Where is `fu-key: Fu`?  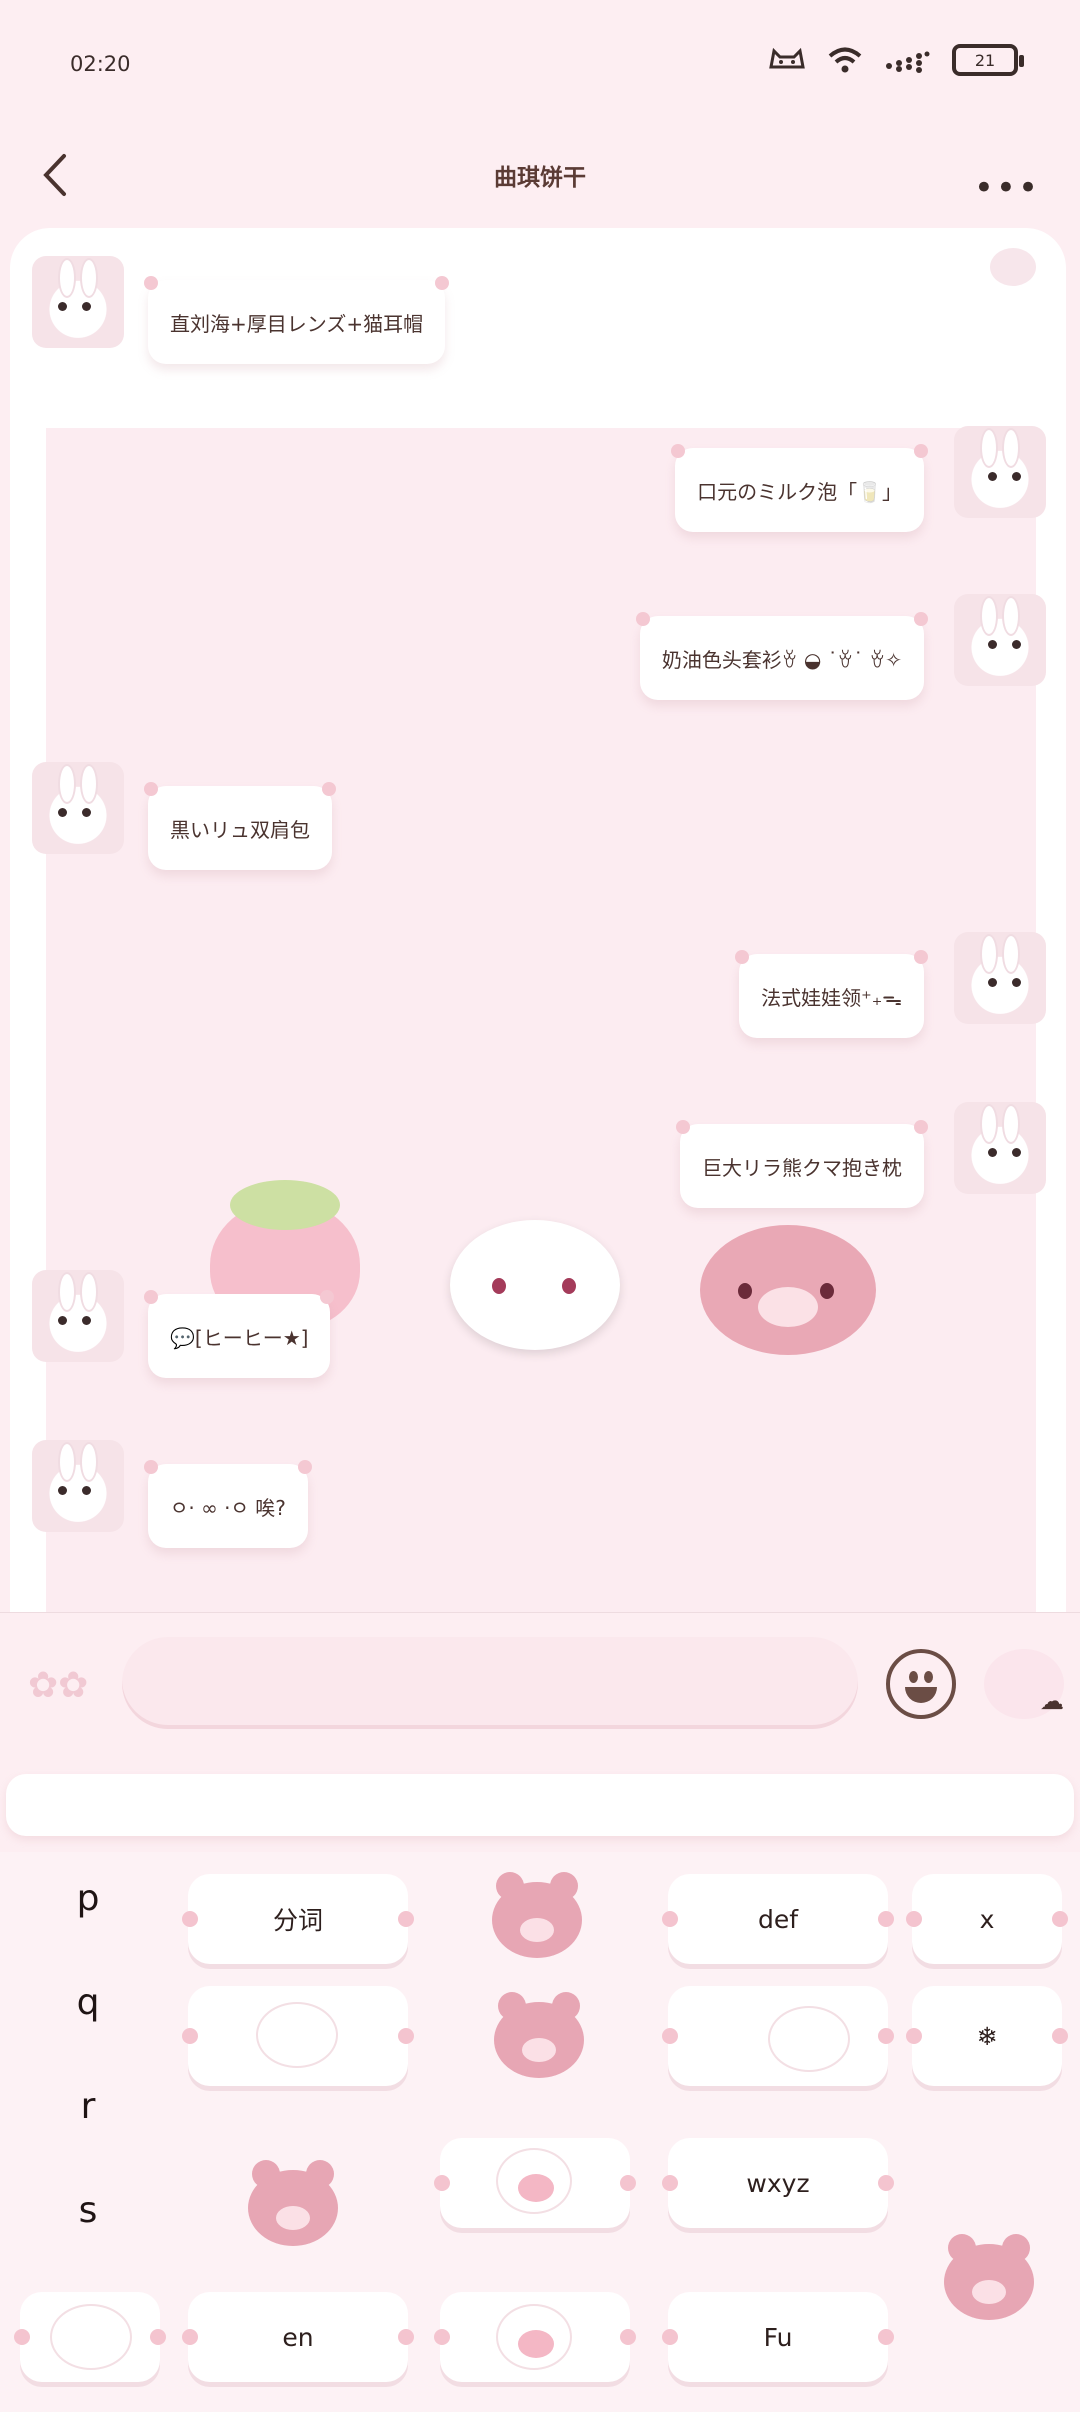
fu-key: Fu is located at coordinates (778, 2337).